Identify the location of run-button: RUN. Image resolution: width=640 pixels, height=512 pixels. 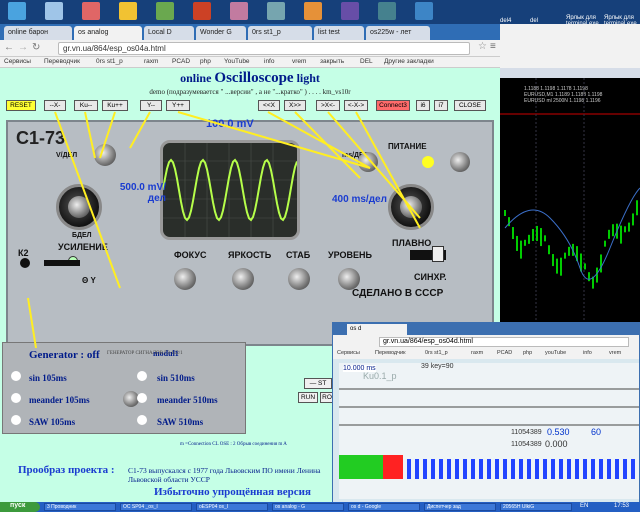
(308, 397).